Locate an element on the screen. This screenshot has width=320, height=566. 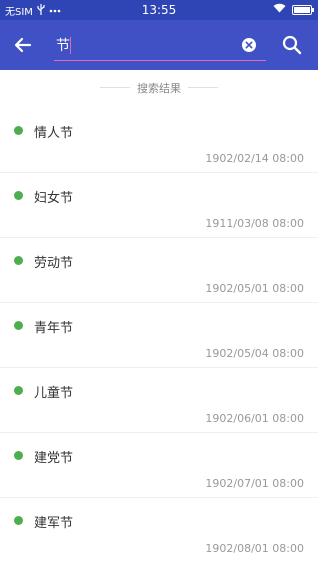
clear-search-button is located at coordinates (249, 45).